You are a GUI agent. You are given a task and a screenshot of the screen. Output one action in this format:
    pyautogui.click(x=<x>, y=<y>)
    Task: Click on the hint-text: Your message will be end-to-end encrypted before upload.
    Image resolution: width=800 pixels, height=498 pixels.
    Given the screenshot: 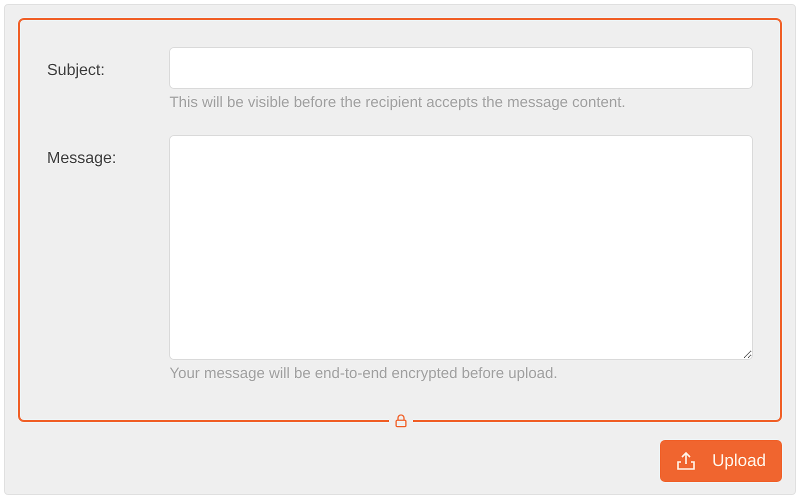 What is the action you would take?
    pyautogui.click(x=364, y=374)
    